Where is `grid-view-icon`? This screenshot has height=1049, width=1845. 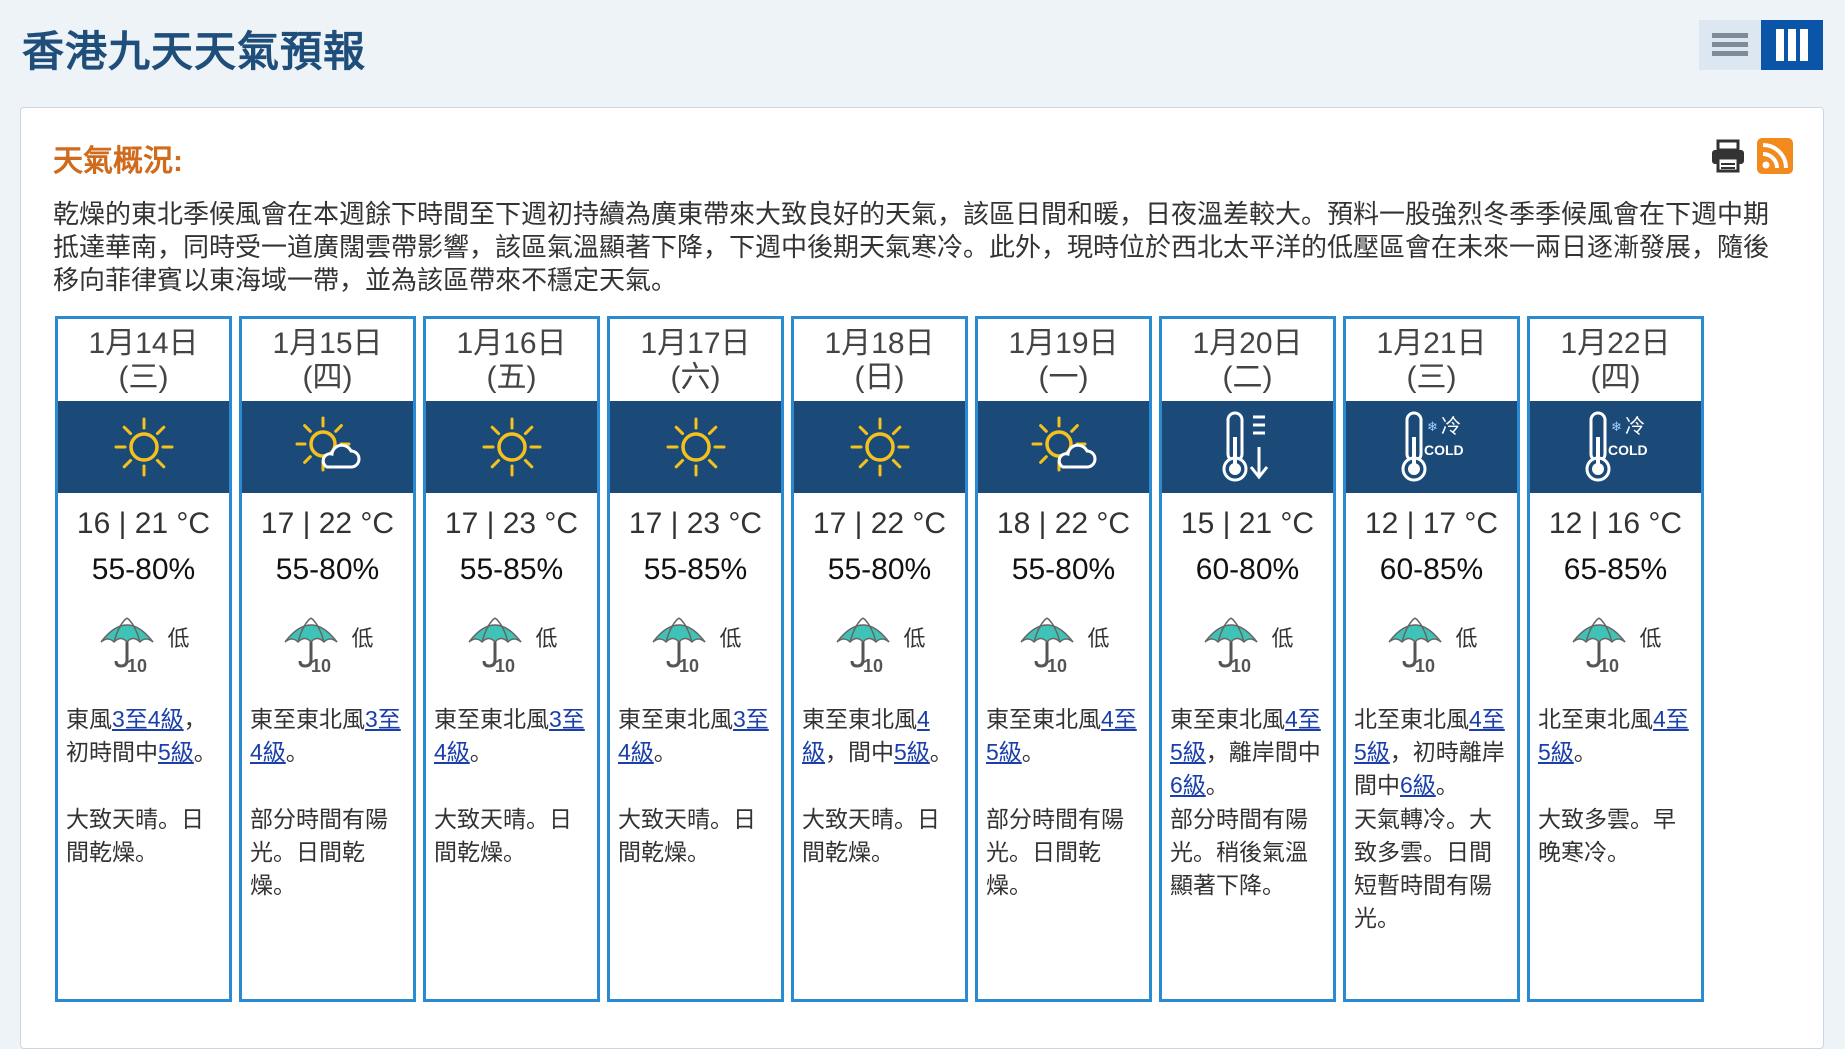 grid-view-icon is located at coordinates (1792, 45).